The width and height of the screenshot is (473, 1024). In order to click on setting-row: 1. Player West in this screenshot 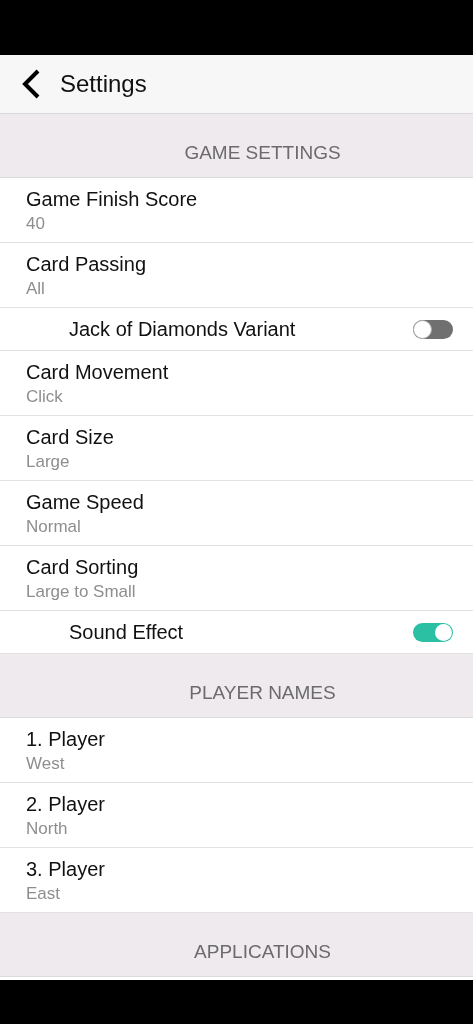, I will do `click(236, 750)`.